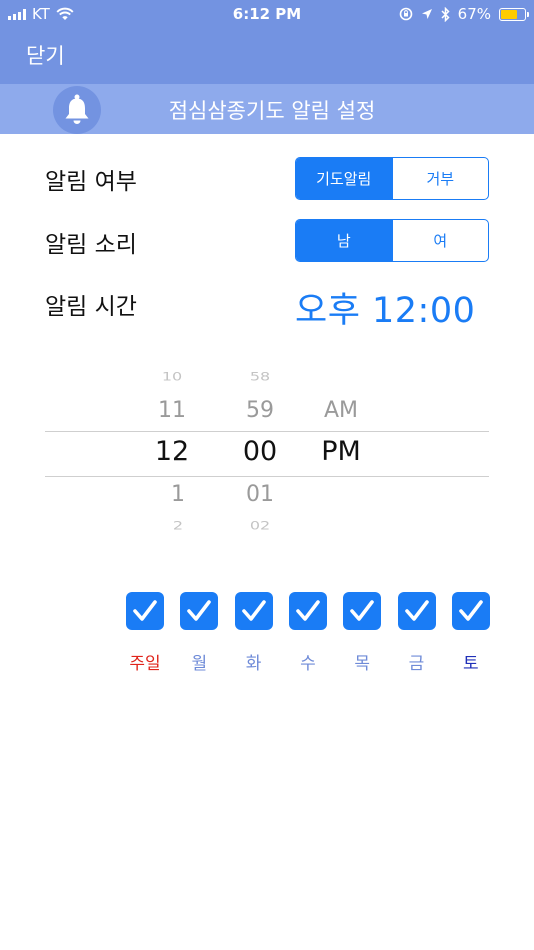 Image resolution: width=534 pixels, height=950 pixels. I want to click on alarm-on-option: 기도알림, so click(344, 178).